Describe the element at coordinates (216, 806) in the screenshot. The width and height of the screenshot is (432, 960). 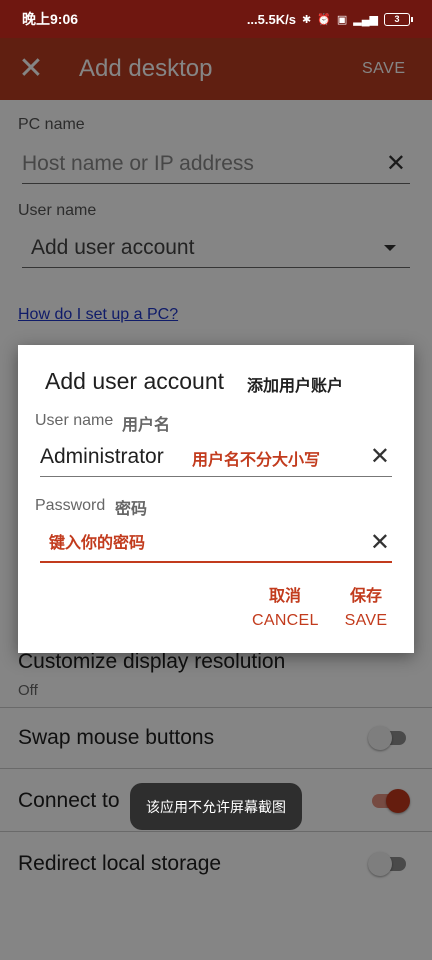
I see `screenshot-toast: 该应用不允许屏幕截图` at that location.